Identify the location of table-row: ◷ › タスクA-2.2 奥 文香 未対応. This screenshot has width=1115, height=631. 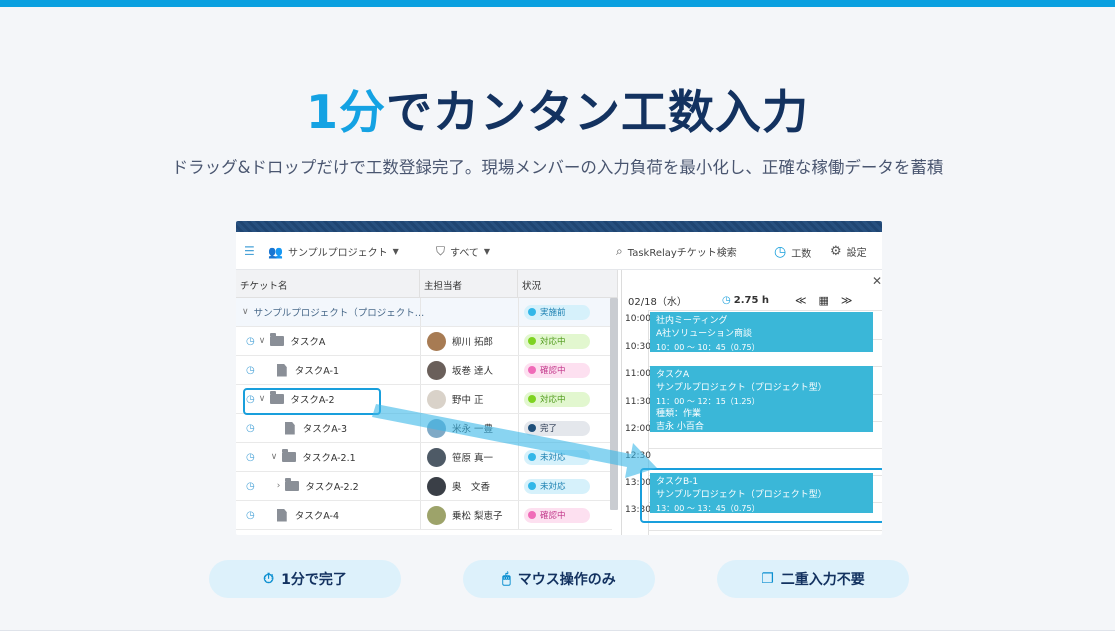
(424, 486).